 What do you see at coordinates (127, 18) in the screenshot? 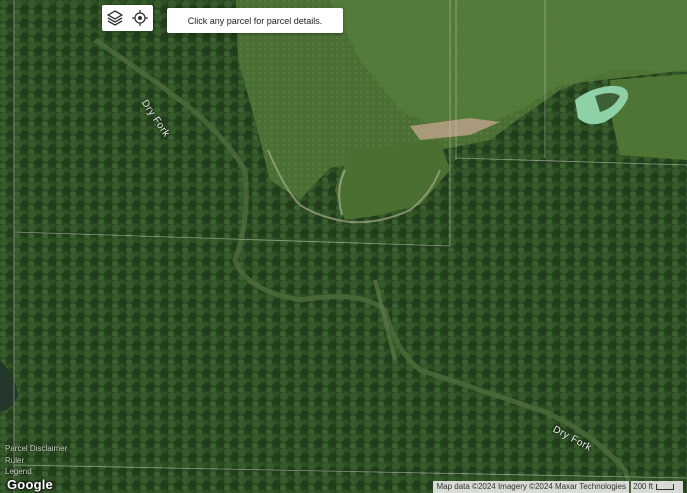
I see `map-controls` at bounding box center [127, 18].